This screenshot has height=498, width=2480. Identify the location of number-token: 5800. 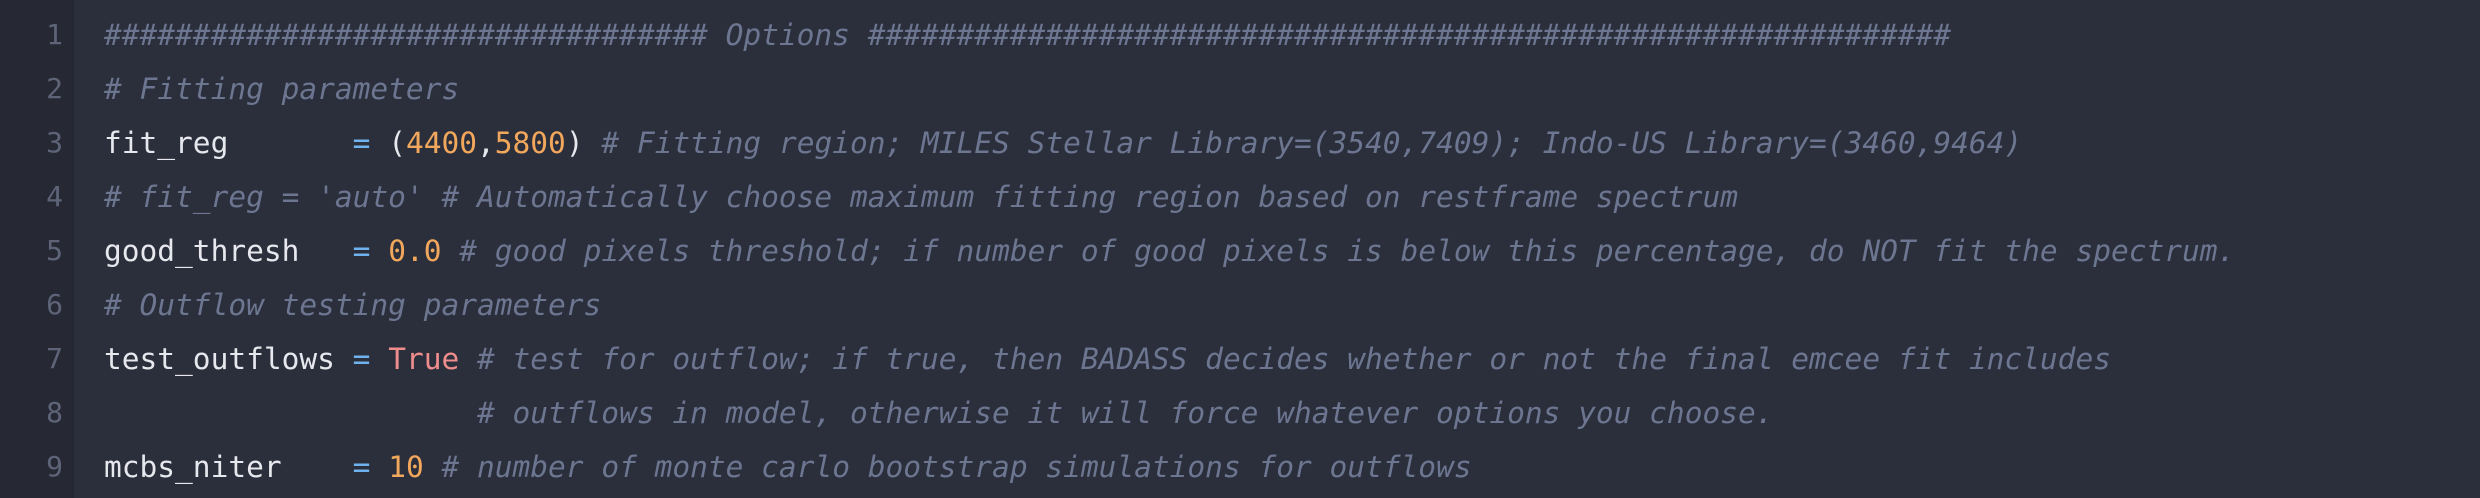
(530, 143).